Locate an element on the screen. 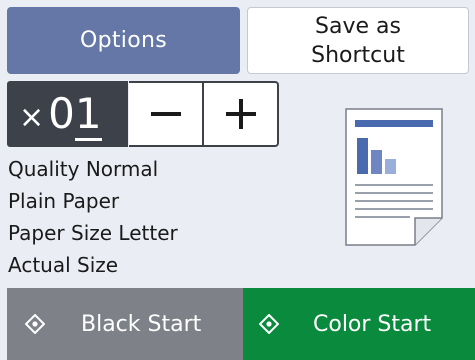  increase-copies-button is located at coordinates (240, 114).